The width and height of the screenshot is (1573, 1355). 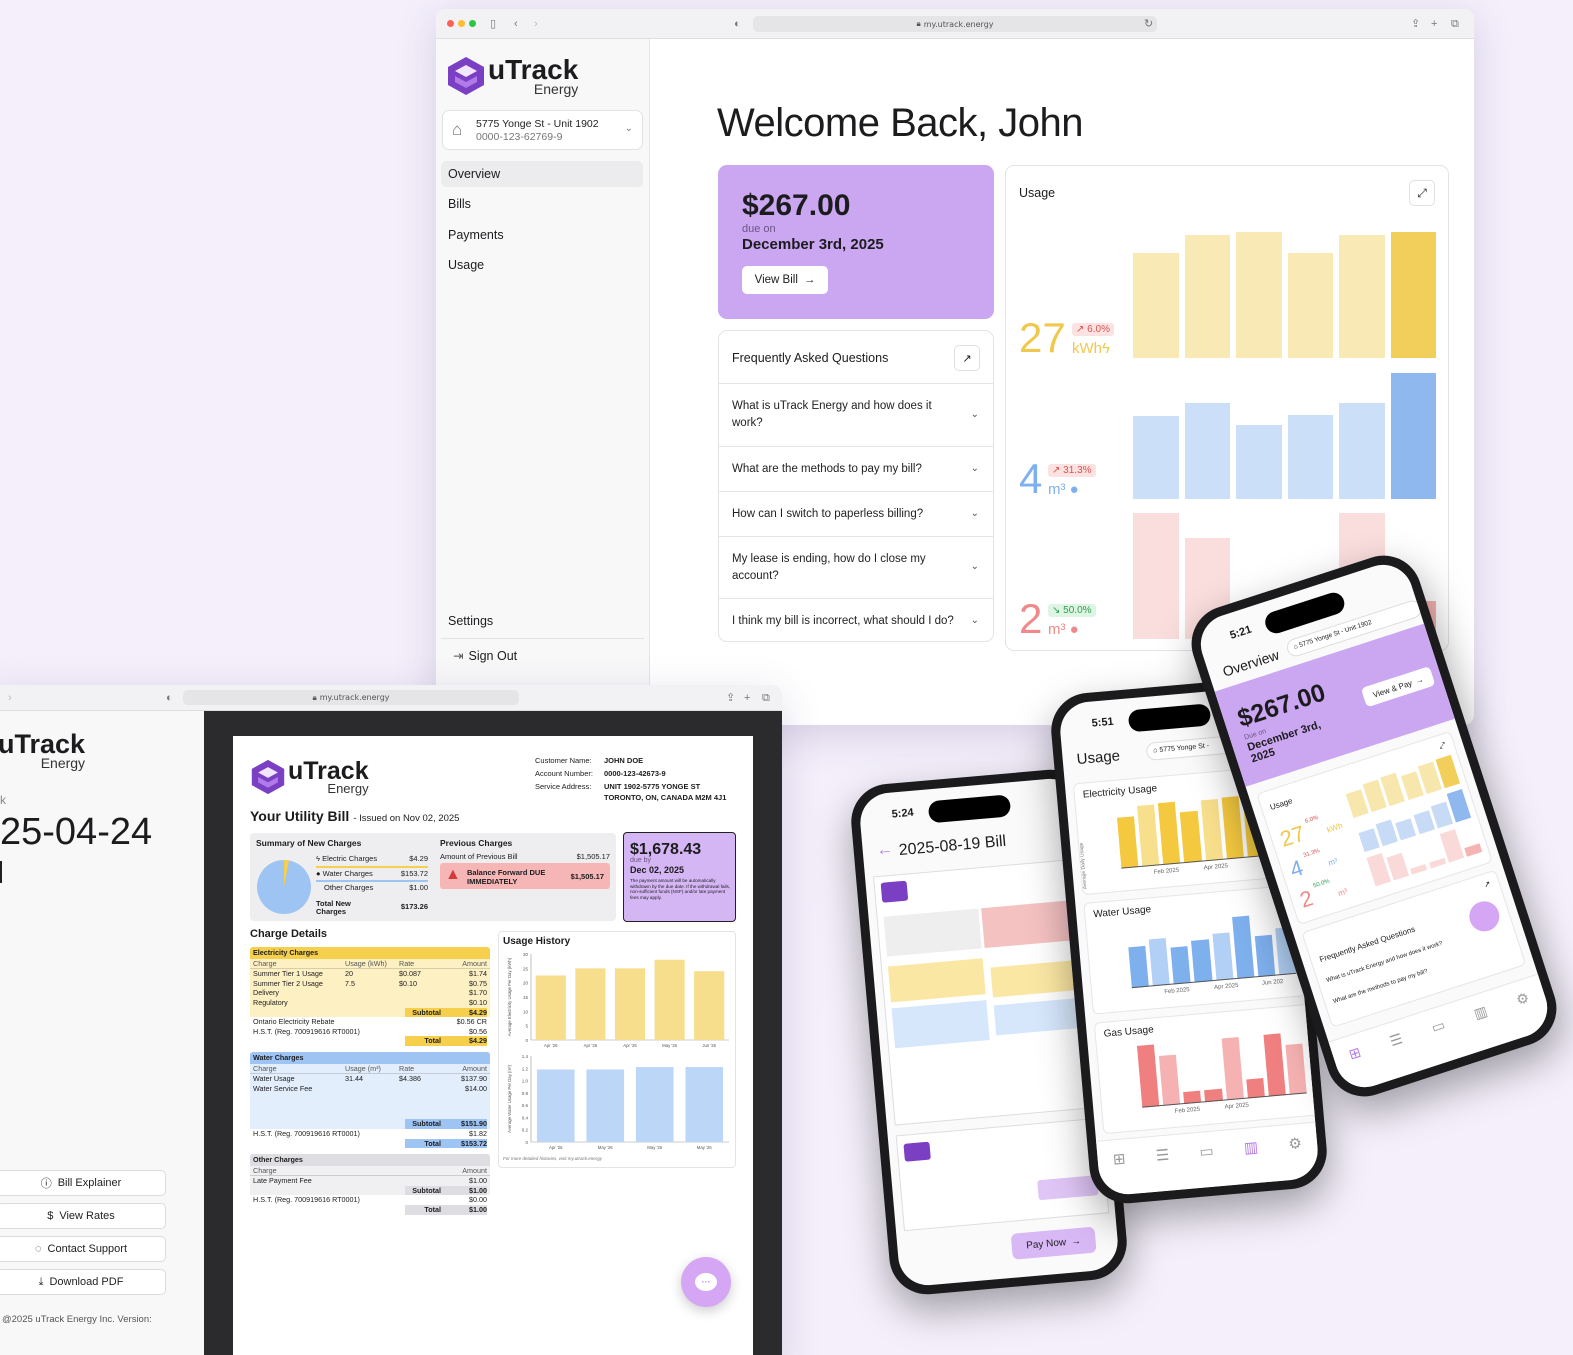 What do you see at coordinates (1184, 748) in the screenshot?
I see `phone-account-label: 5775 Yonge St -` at bounding box center [1184, 748].